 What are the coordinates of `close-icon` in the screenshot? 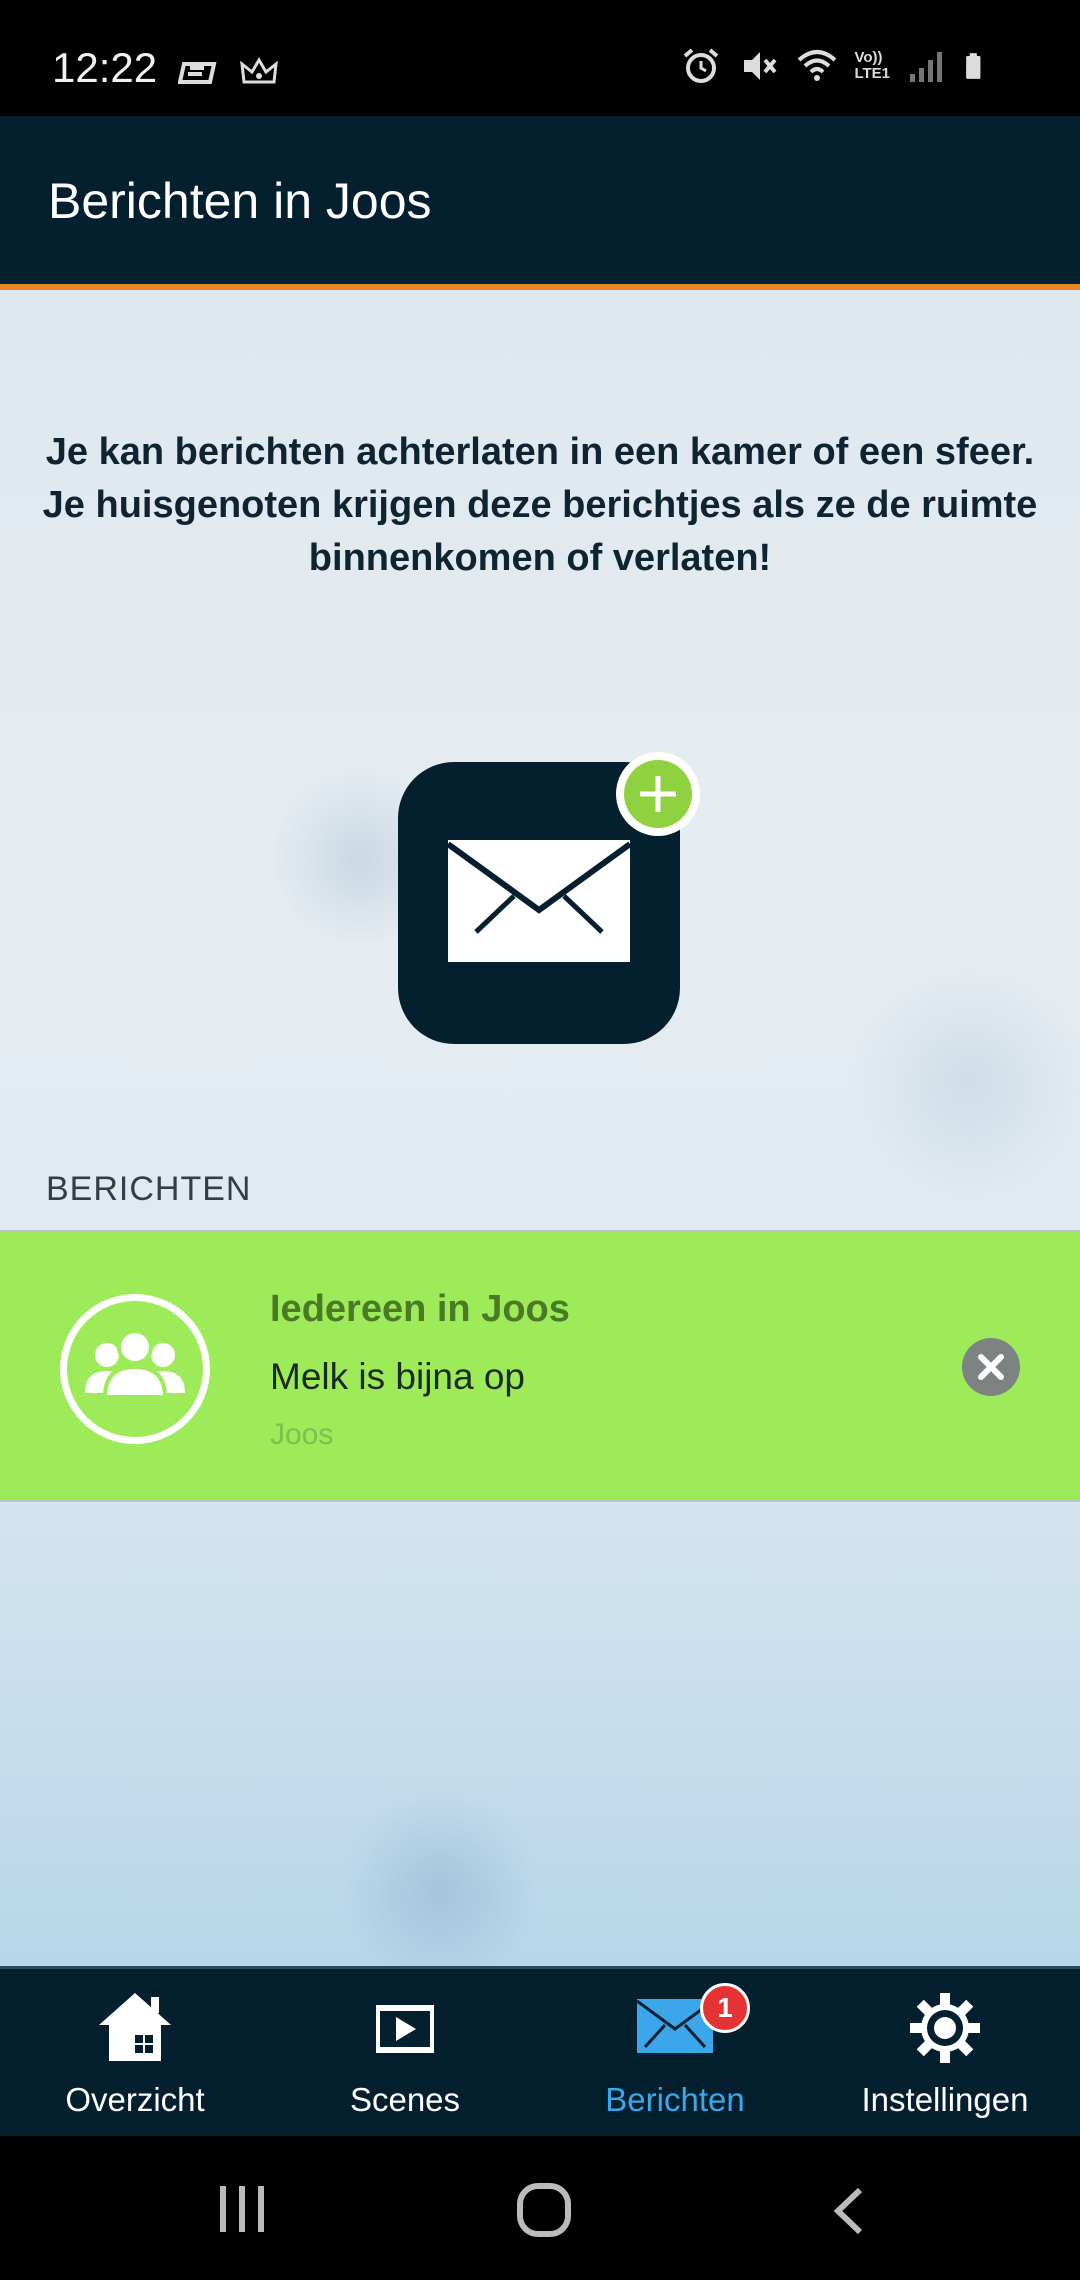 It's located at (991, 1367).